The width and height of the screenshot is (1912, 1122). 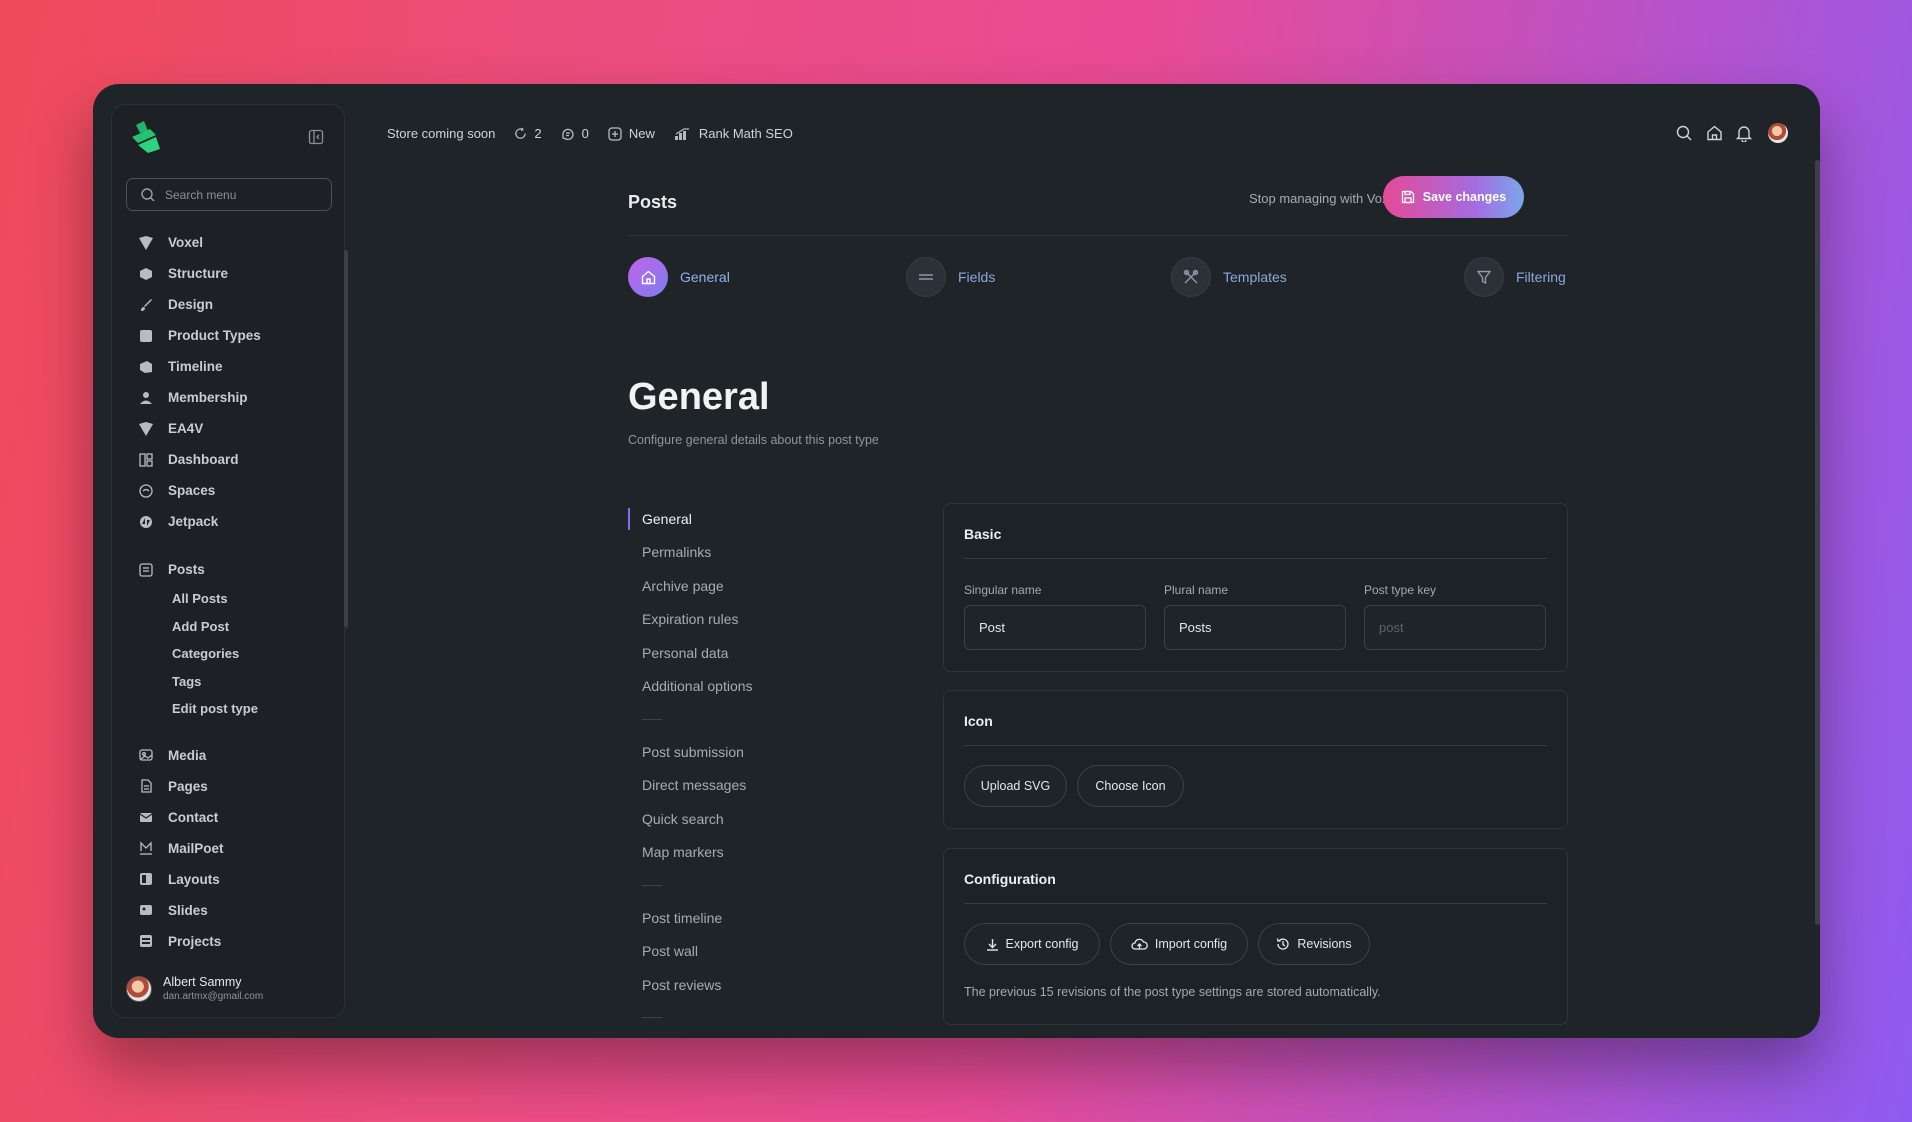 I want to click on sidebar-subitem-add-post: Add Post, so click(x=226, y=627).